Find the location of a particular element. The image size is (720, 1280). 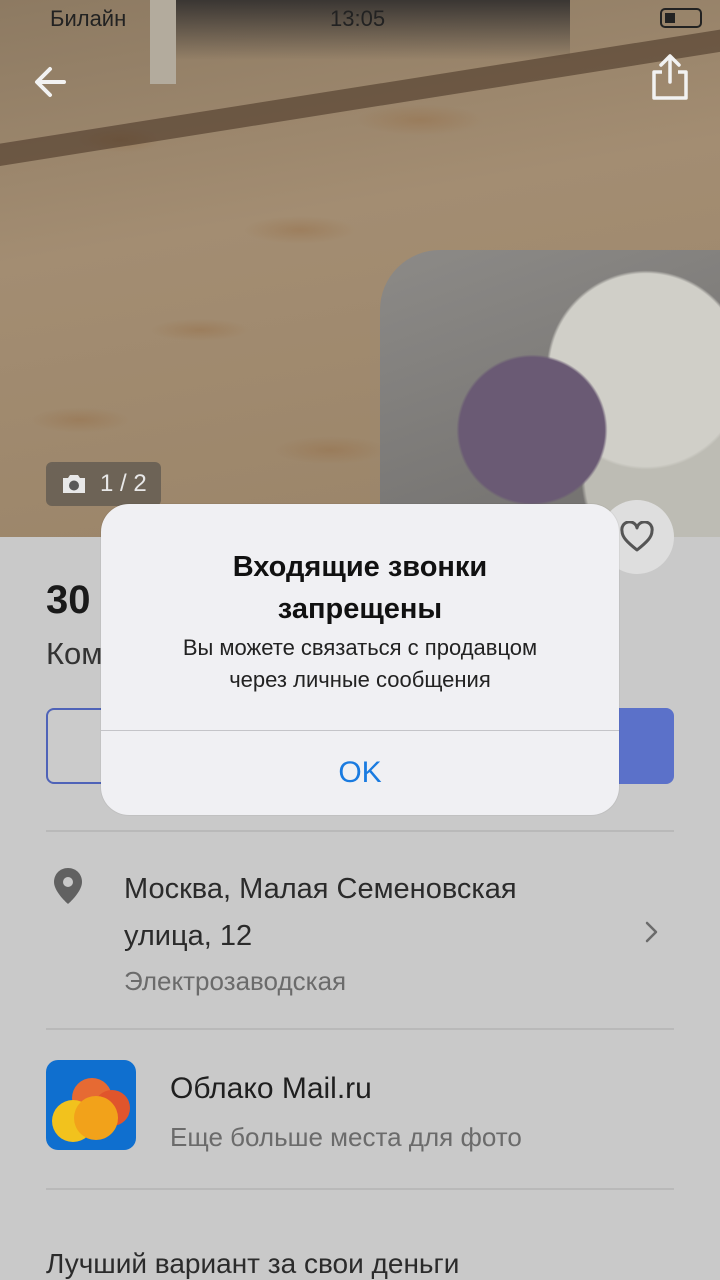

alert-ok-button: OK is located at coordinates (360, 773).